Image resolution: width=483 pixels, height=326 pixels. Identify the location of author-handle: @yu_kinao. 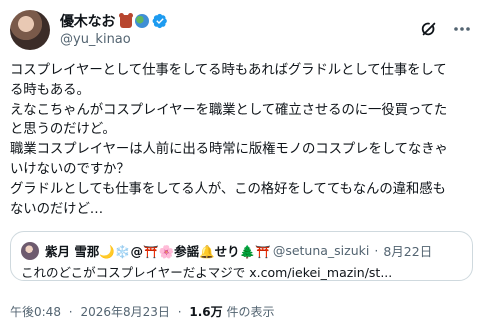
(95, 39).